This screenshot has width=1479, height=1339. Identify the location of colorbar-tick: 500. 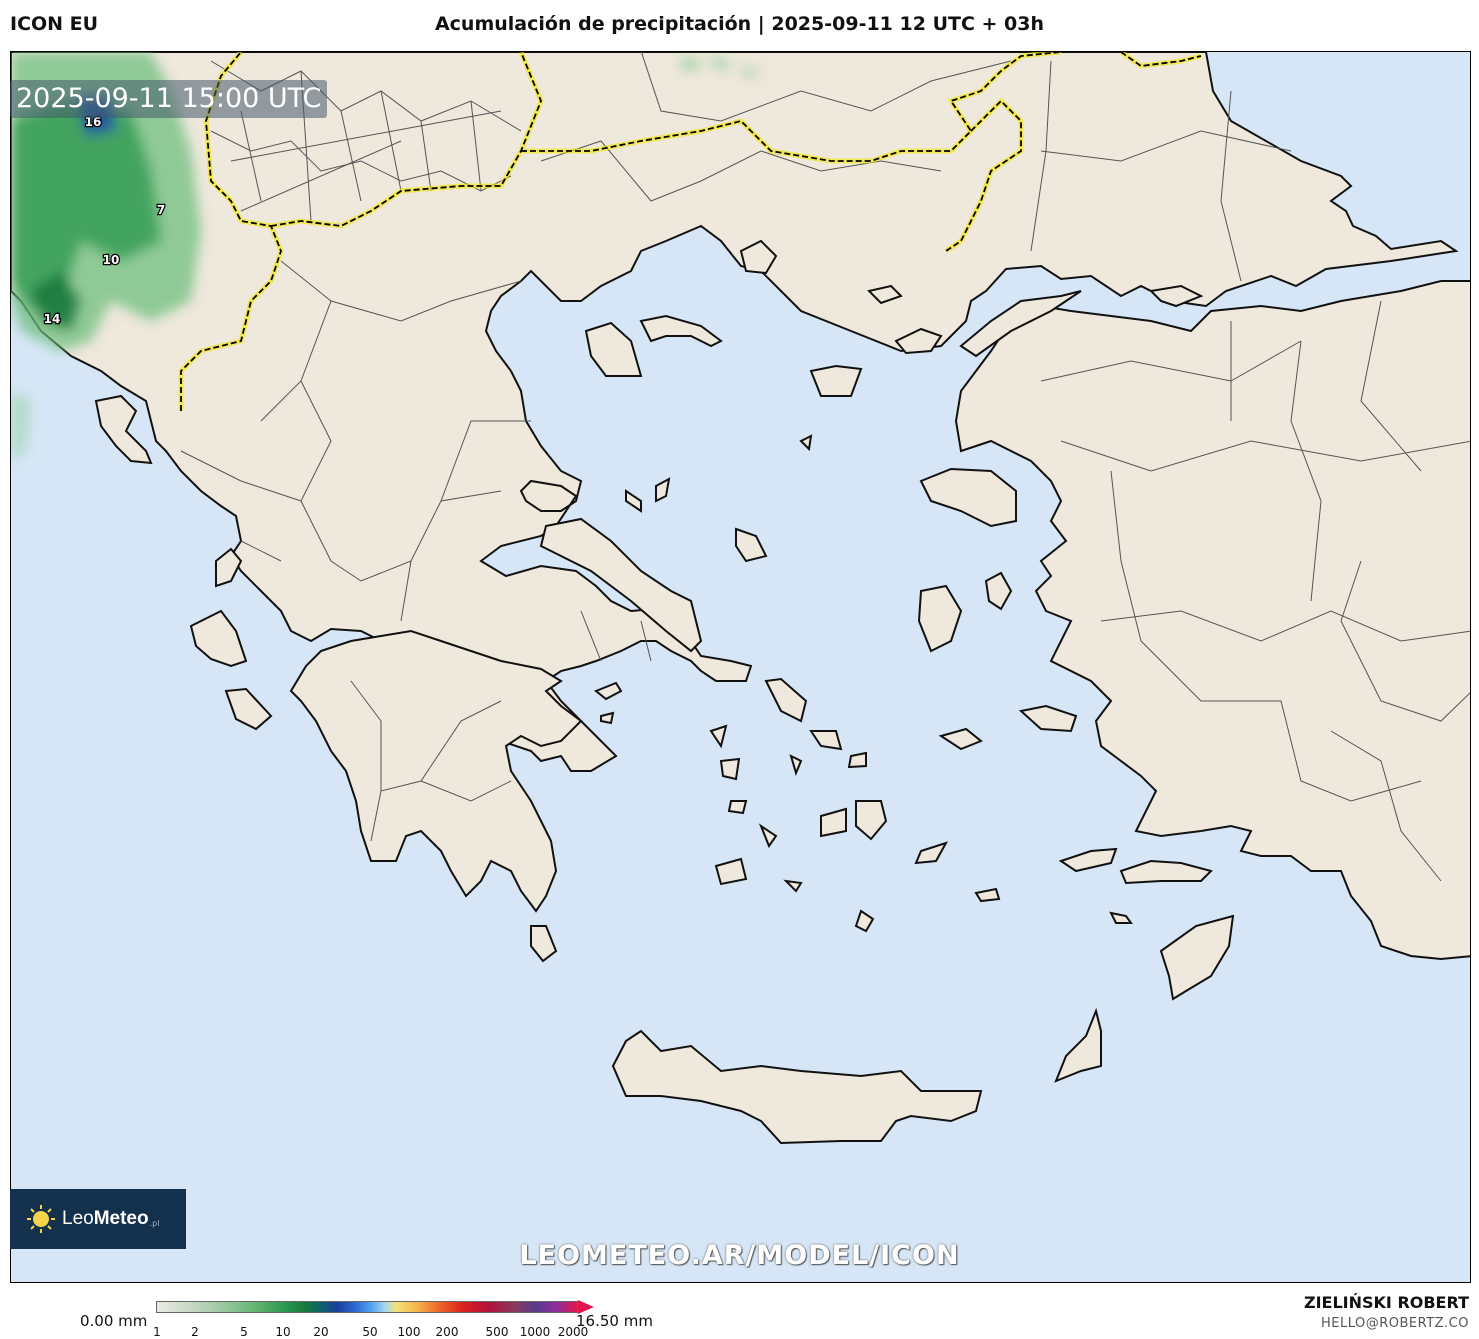
(497, 1332).